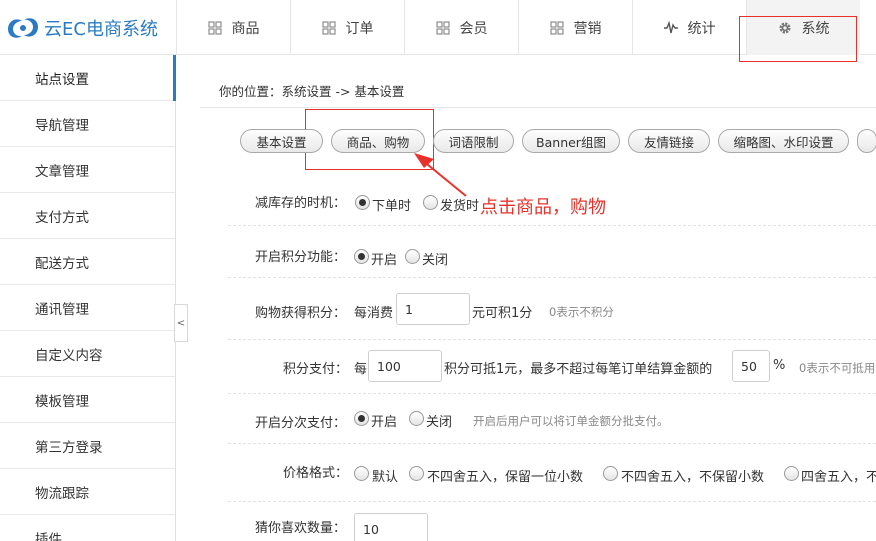 This screenshot has width=876, height=541. What do you see at coordinates (361, 418) in the screenshot?
I see `radio-enable-installment` at bounding box center [361, 418].